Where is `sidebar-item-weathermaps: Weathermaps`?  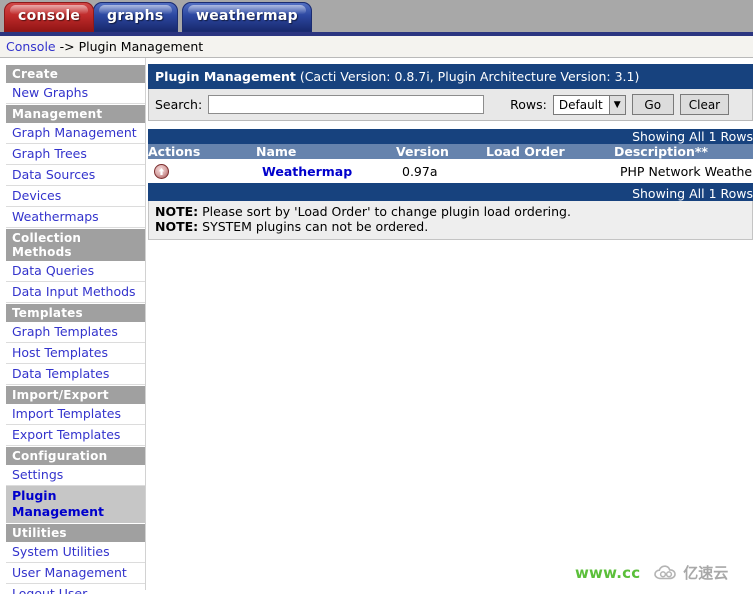 sidebar-item-weathermaps: Weathermaps is located at coordinates (75, 217).